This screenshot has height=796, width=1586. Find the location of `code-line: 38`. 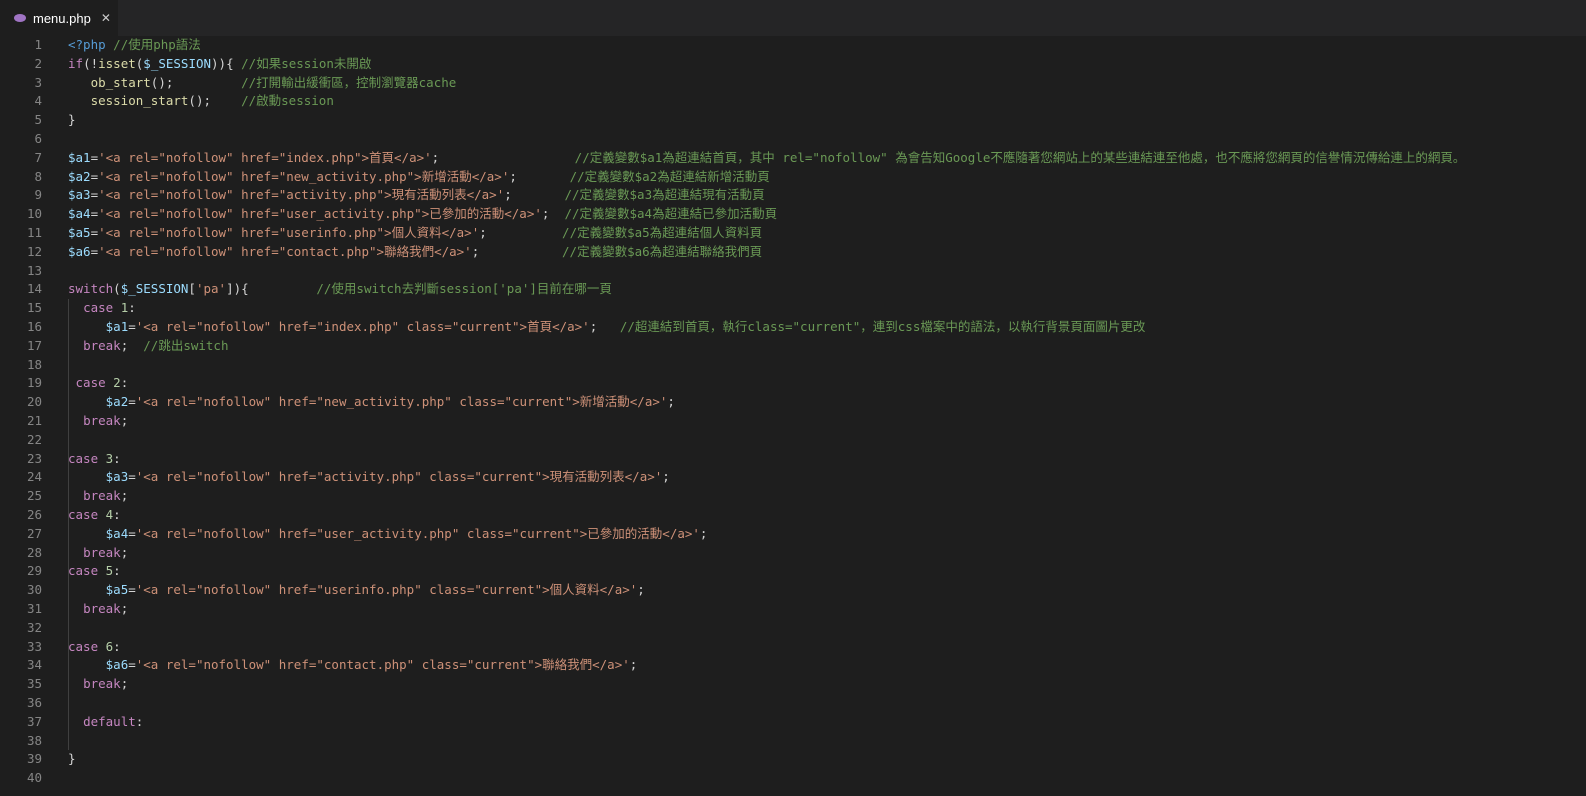

code-line: 38 is located at coordinates (793, 741).